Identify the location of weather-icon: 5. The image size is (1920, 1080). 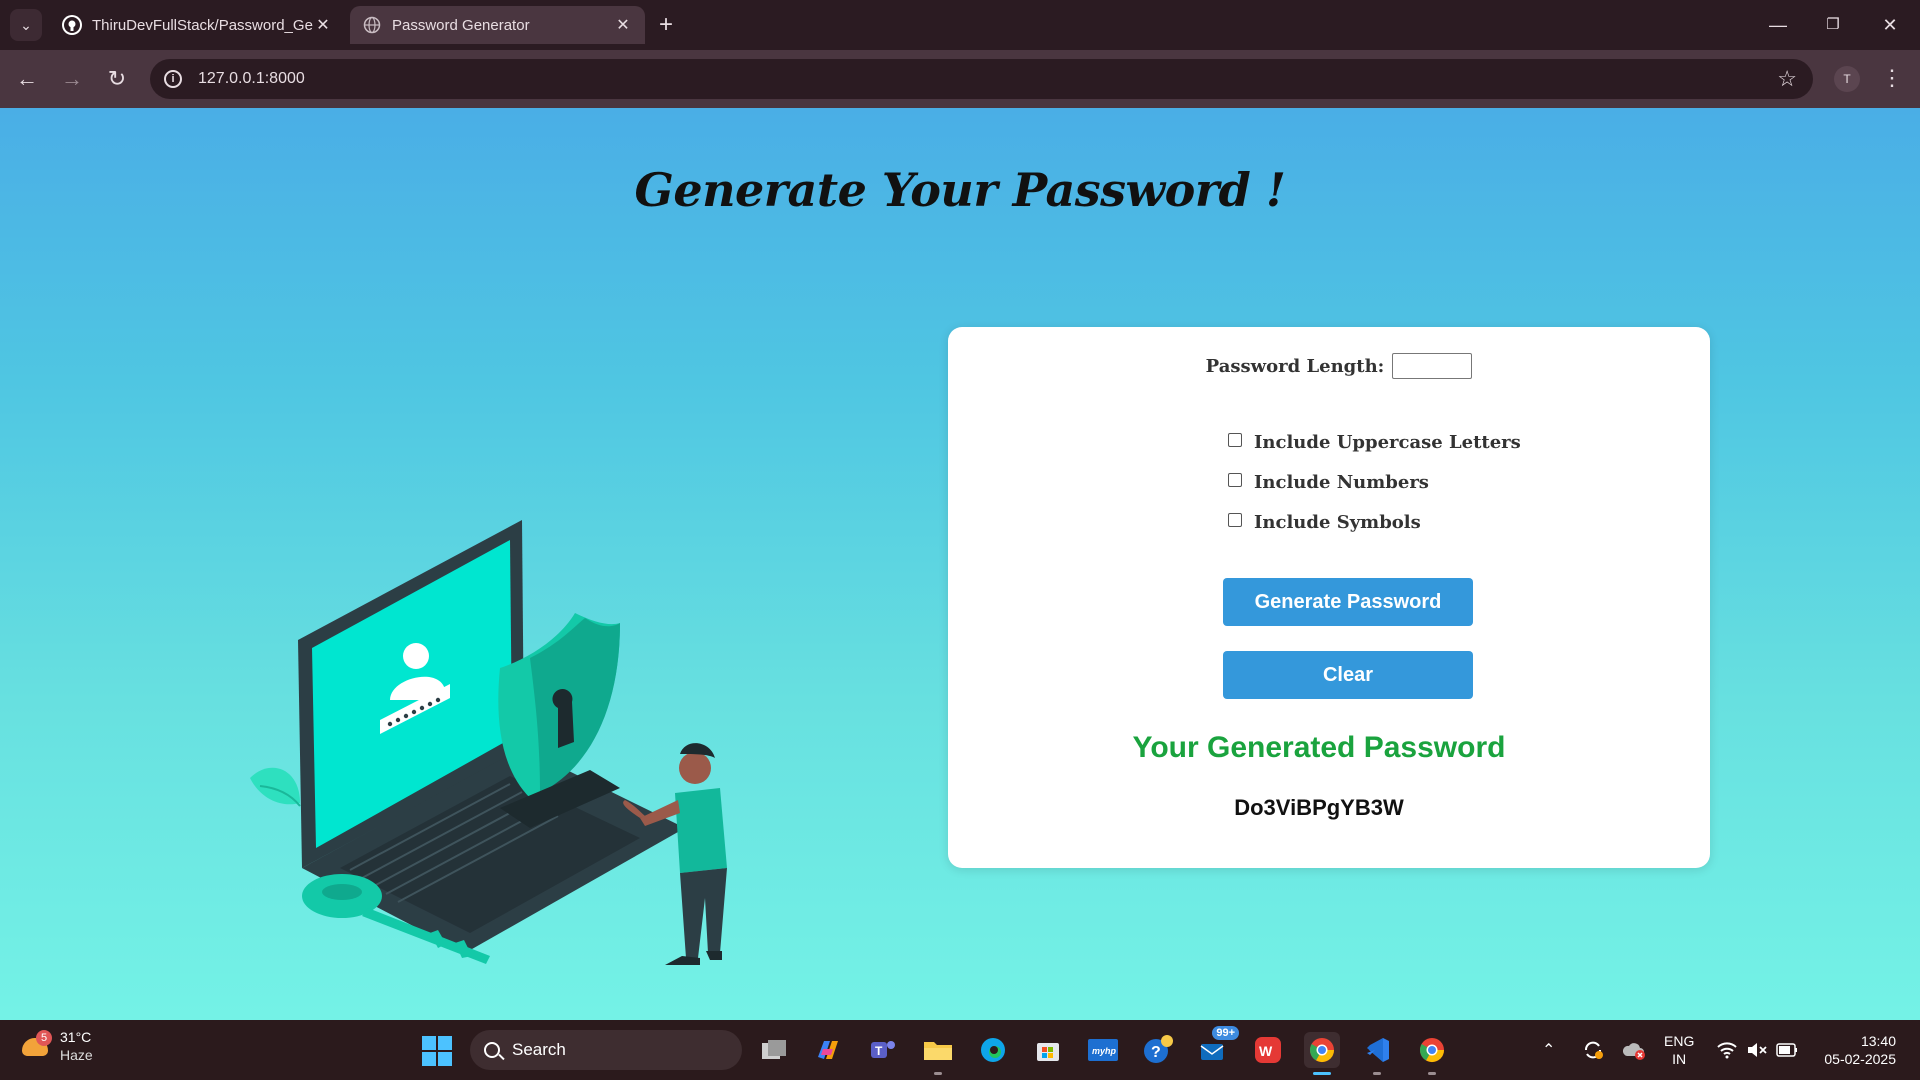
(36, 1046).